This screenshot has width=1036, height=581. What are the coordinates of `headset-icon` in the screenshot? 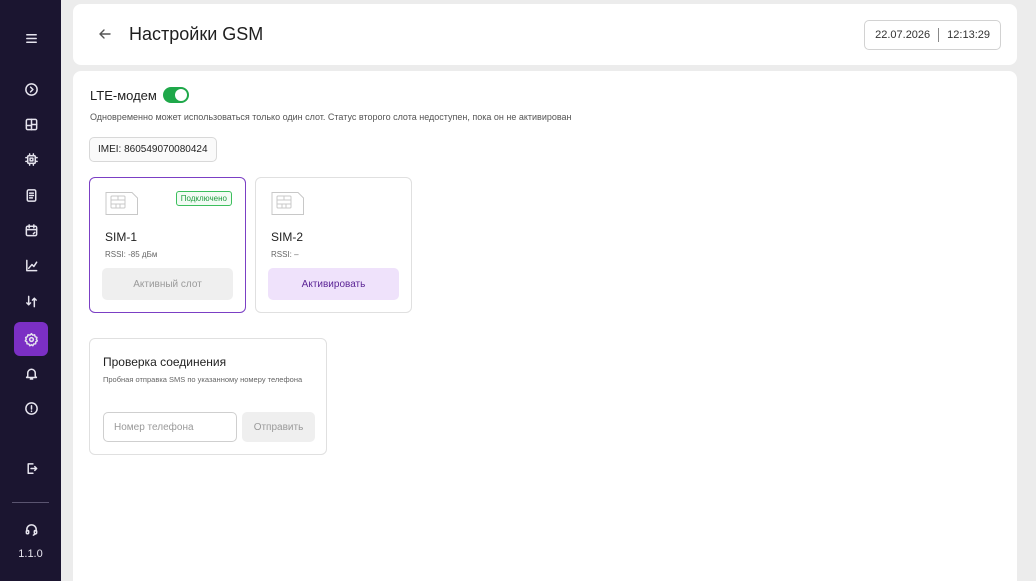 It's located at (31, 529).